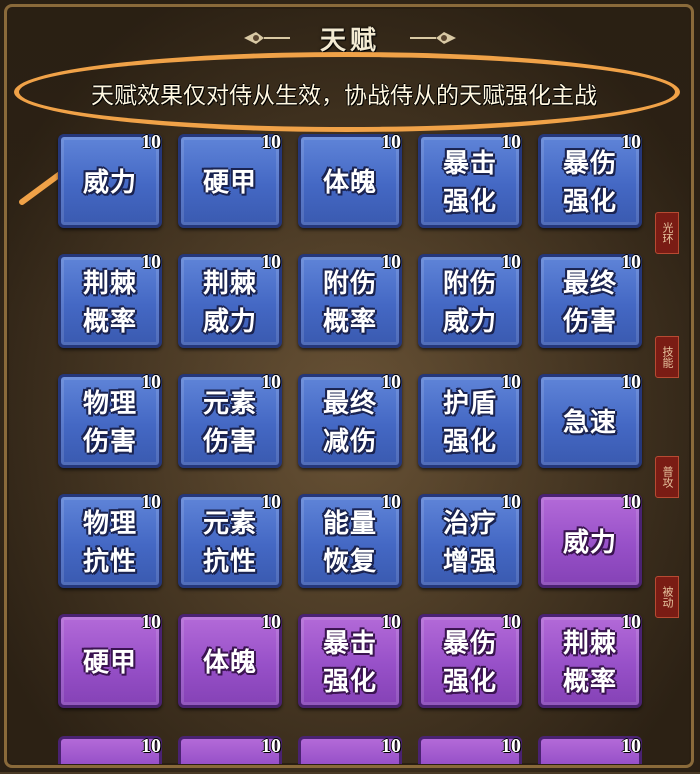  Describe the element at coordinates (349, 543) in the screenshot. I see `talent-name: 能量 恢复` at that location.